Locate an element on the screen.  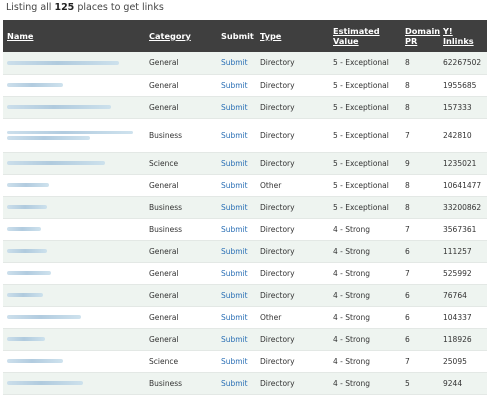
table-row: General Submit Other 4 - Strong 6 104337 is located at coordinates (245, 317).